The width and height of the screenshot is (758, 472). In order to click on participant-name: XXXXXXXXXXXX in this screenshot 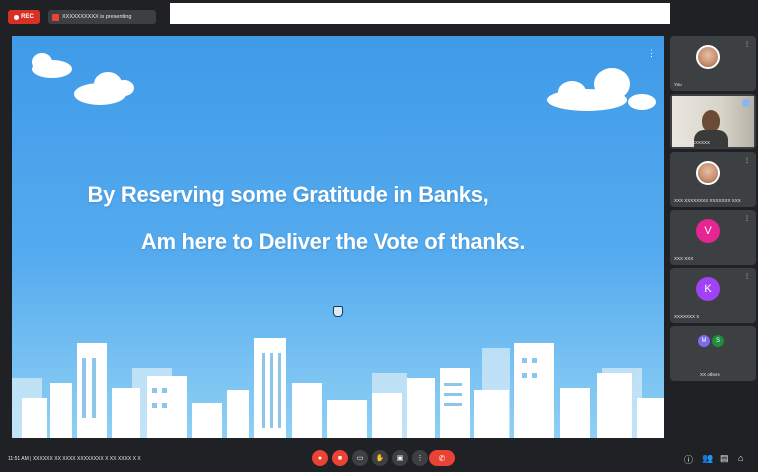, I will do `click(692, 142)`.